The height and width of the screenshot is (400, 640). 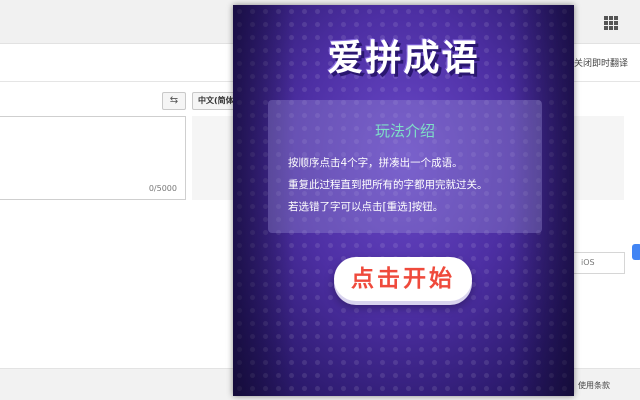 I want to click on swap-languages-button: ⇆, so click(x=174, y=101).